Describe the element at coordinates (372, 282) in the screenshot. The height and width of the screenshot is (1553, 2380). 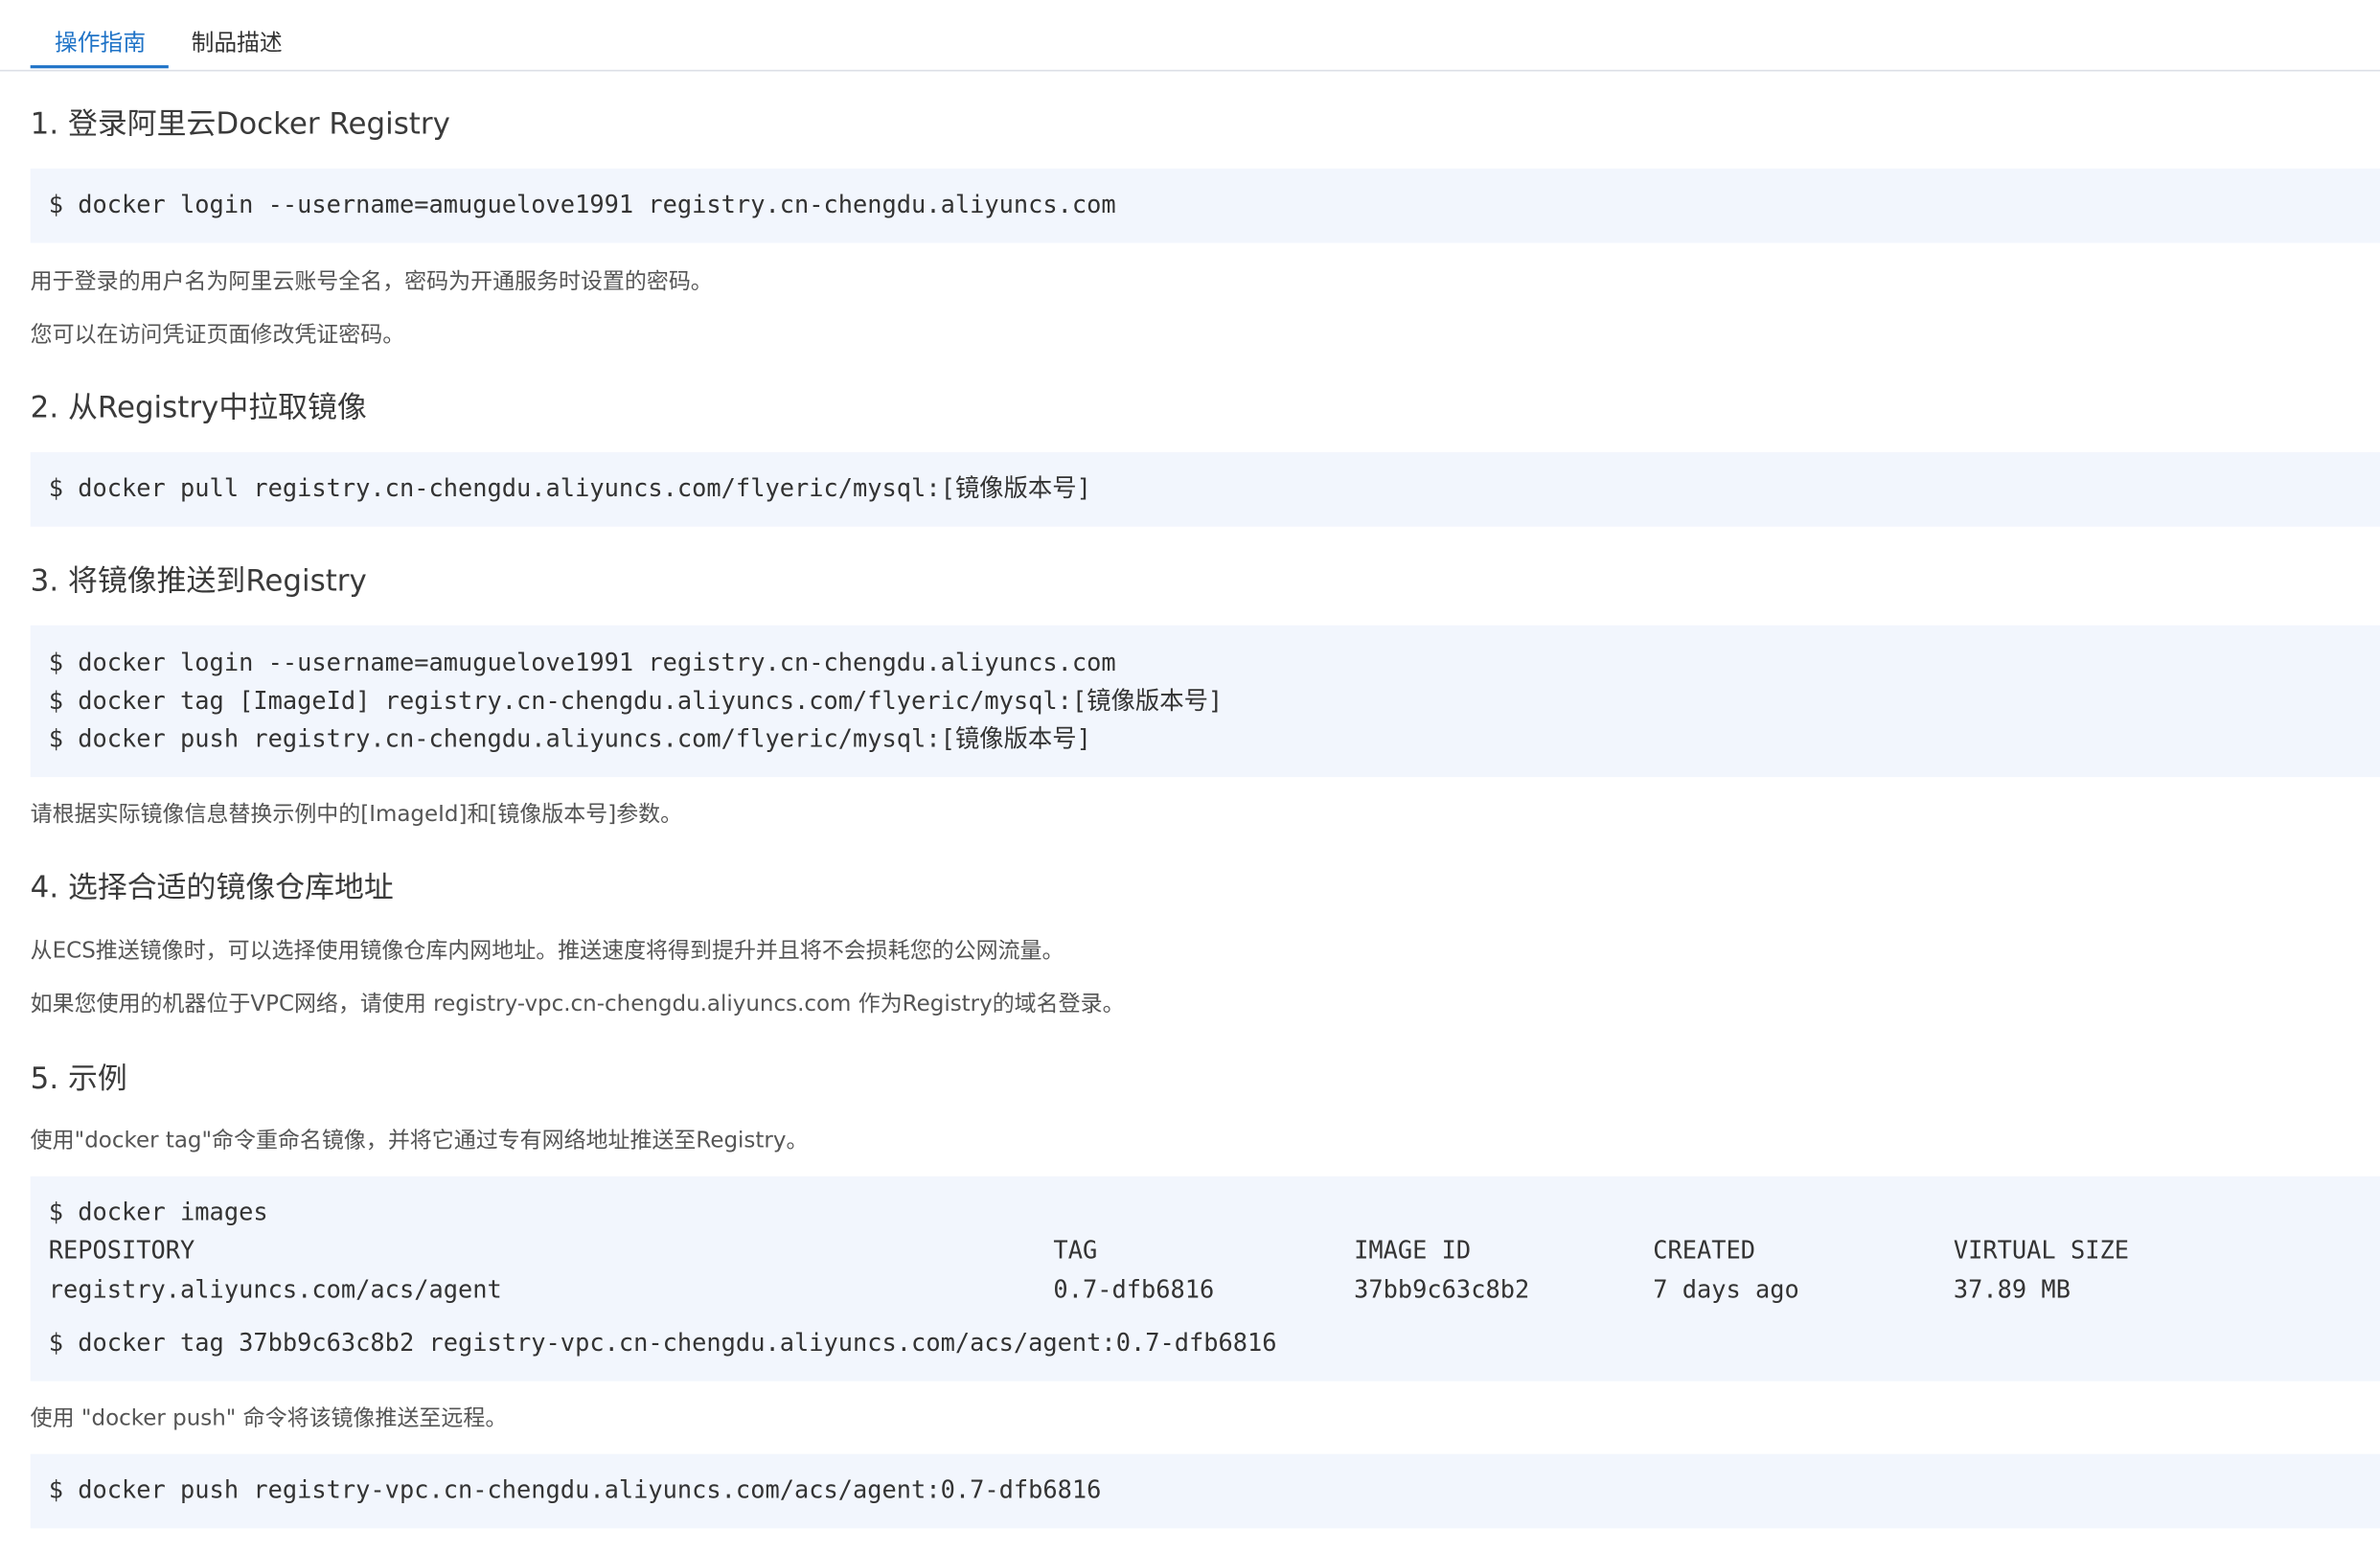
I see `login-note-username: 用于登录的用户名为阿里云账号全名，密码为开通服务时设置的密码。` at that location.